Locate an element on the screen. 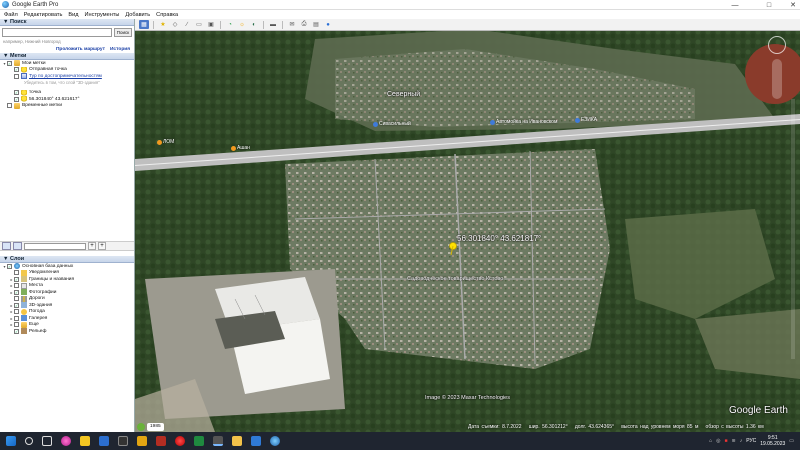  planets-icon: ◐ is located at coordinates (254, 24).